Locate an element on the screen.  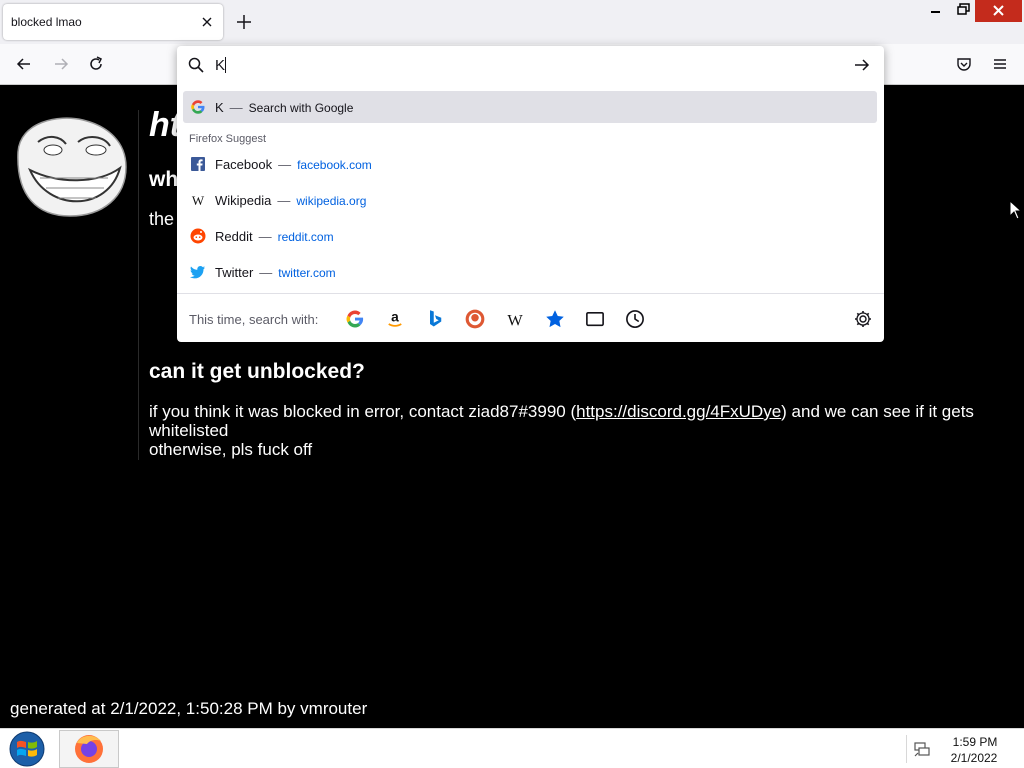
oneoff-divider is located at coordinates (530, 293).